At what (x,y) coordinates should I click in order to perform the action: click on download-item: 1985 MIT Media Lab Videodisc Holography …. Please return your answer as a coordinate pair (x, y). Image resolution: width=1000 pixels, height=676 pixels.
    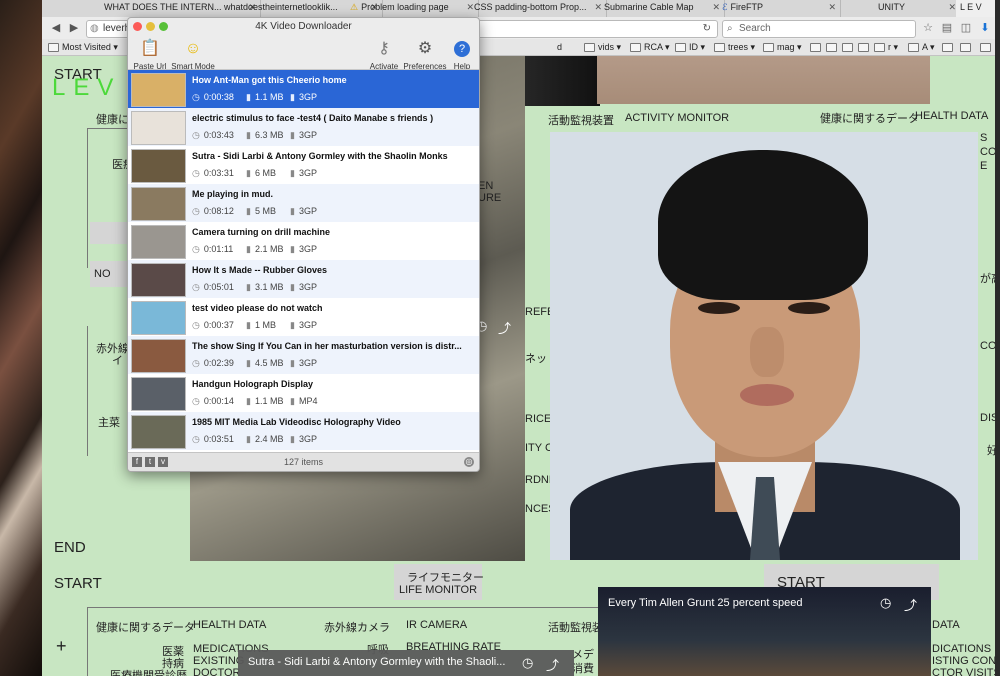
    Looking at the image, I should click on (303, 431).